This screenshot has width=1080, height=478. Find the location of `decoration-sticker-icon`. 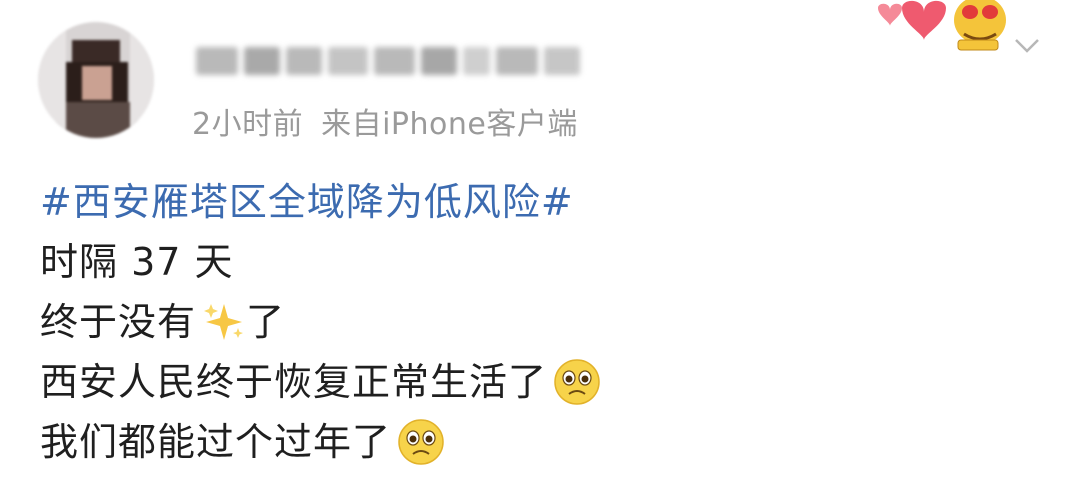

decoration-sticker-icon is located at coordinates (942, 25).